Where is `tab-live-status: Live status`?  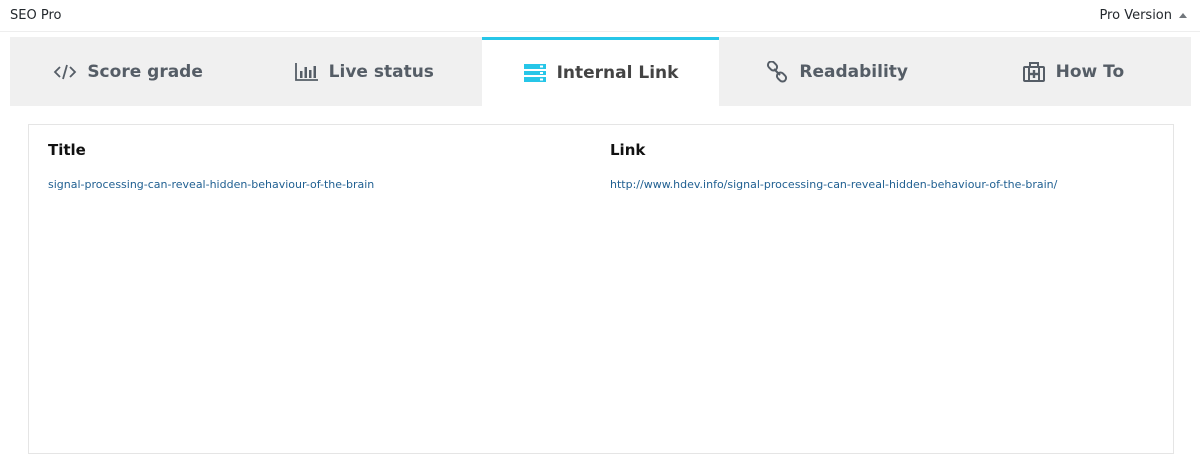
tab-live-status: Live status is located at coordinates (364, 71).